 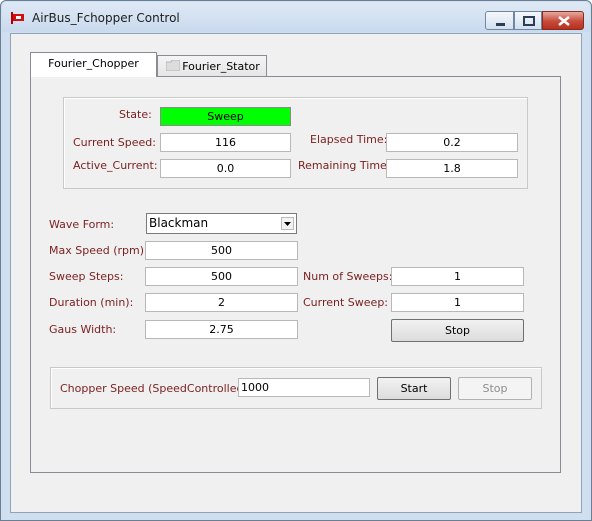 I want to click on state-indicator: Sweep, so click(x=225, y=116).